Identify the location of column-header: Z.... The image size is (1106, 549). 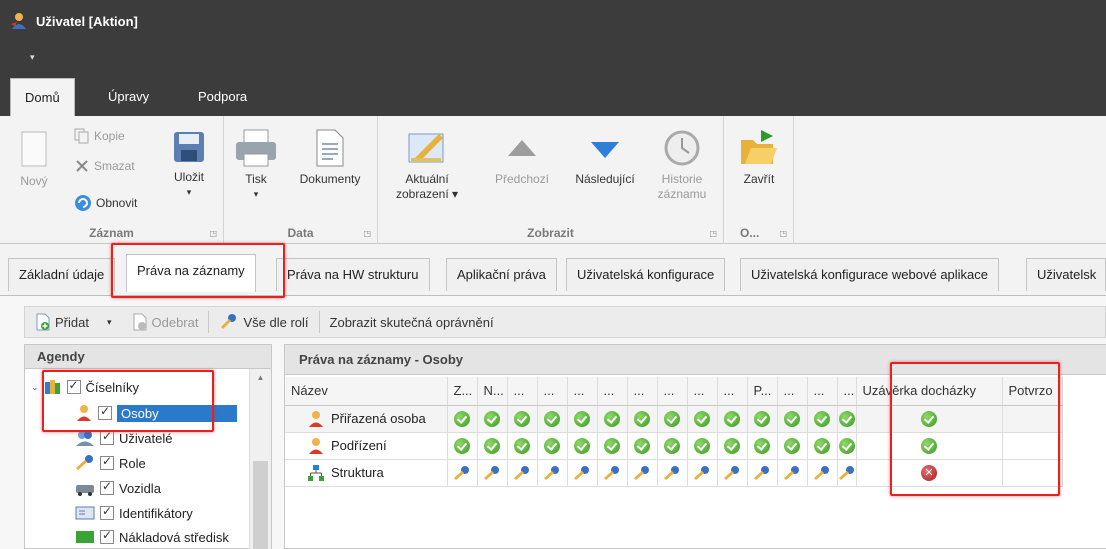
(462, 391).